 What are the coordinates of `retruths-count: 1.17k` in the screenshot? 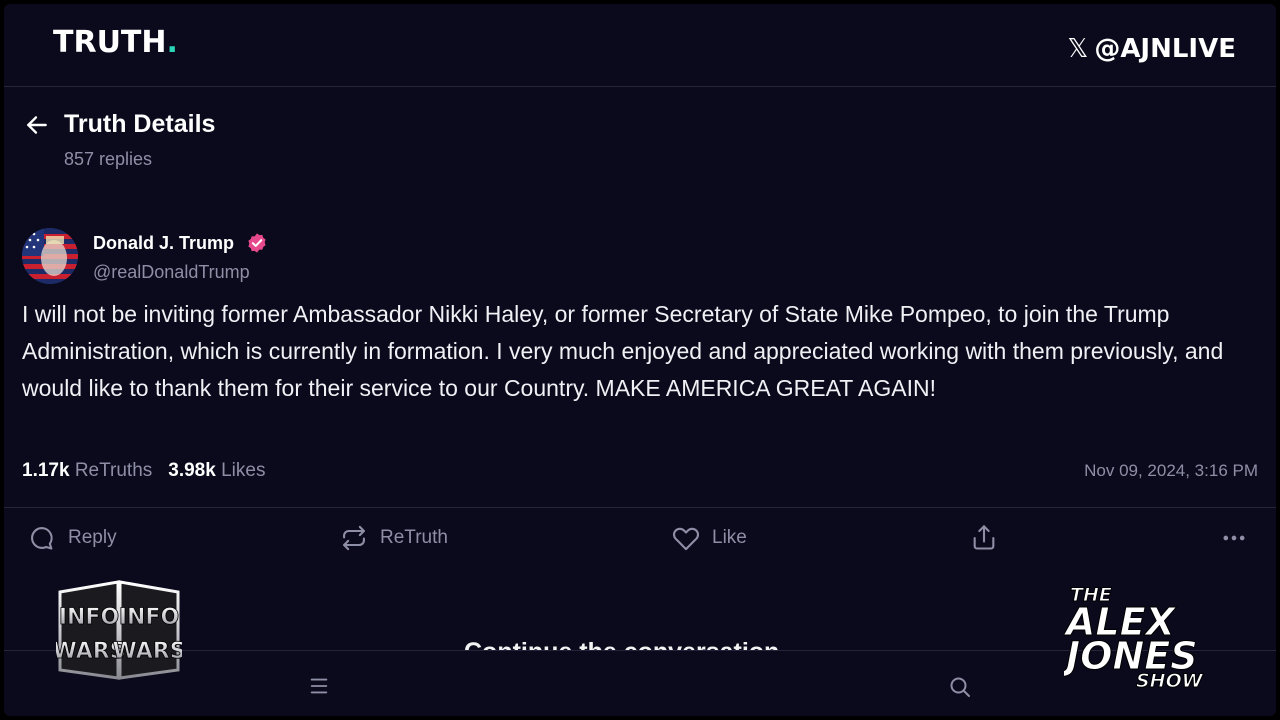 It's located at (46, 470).